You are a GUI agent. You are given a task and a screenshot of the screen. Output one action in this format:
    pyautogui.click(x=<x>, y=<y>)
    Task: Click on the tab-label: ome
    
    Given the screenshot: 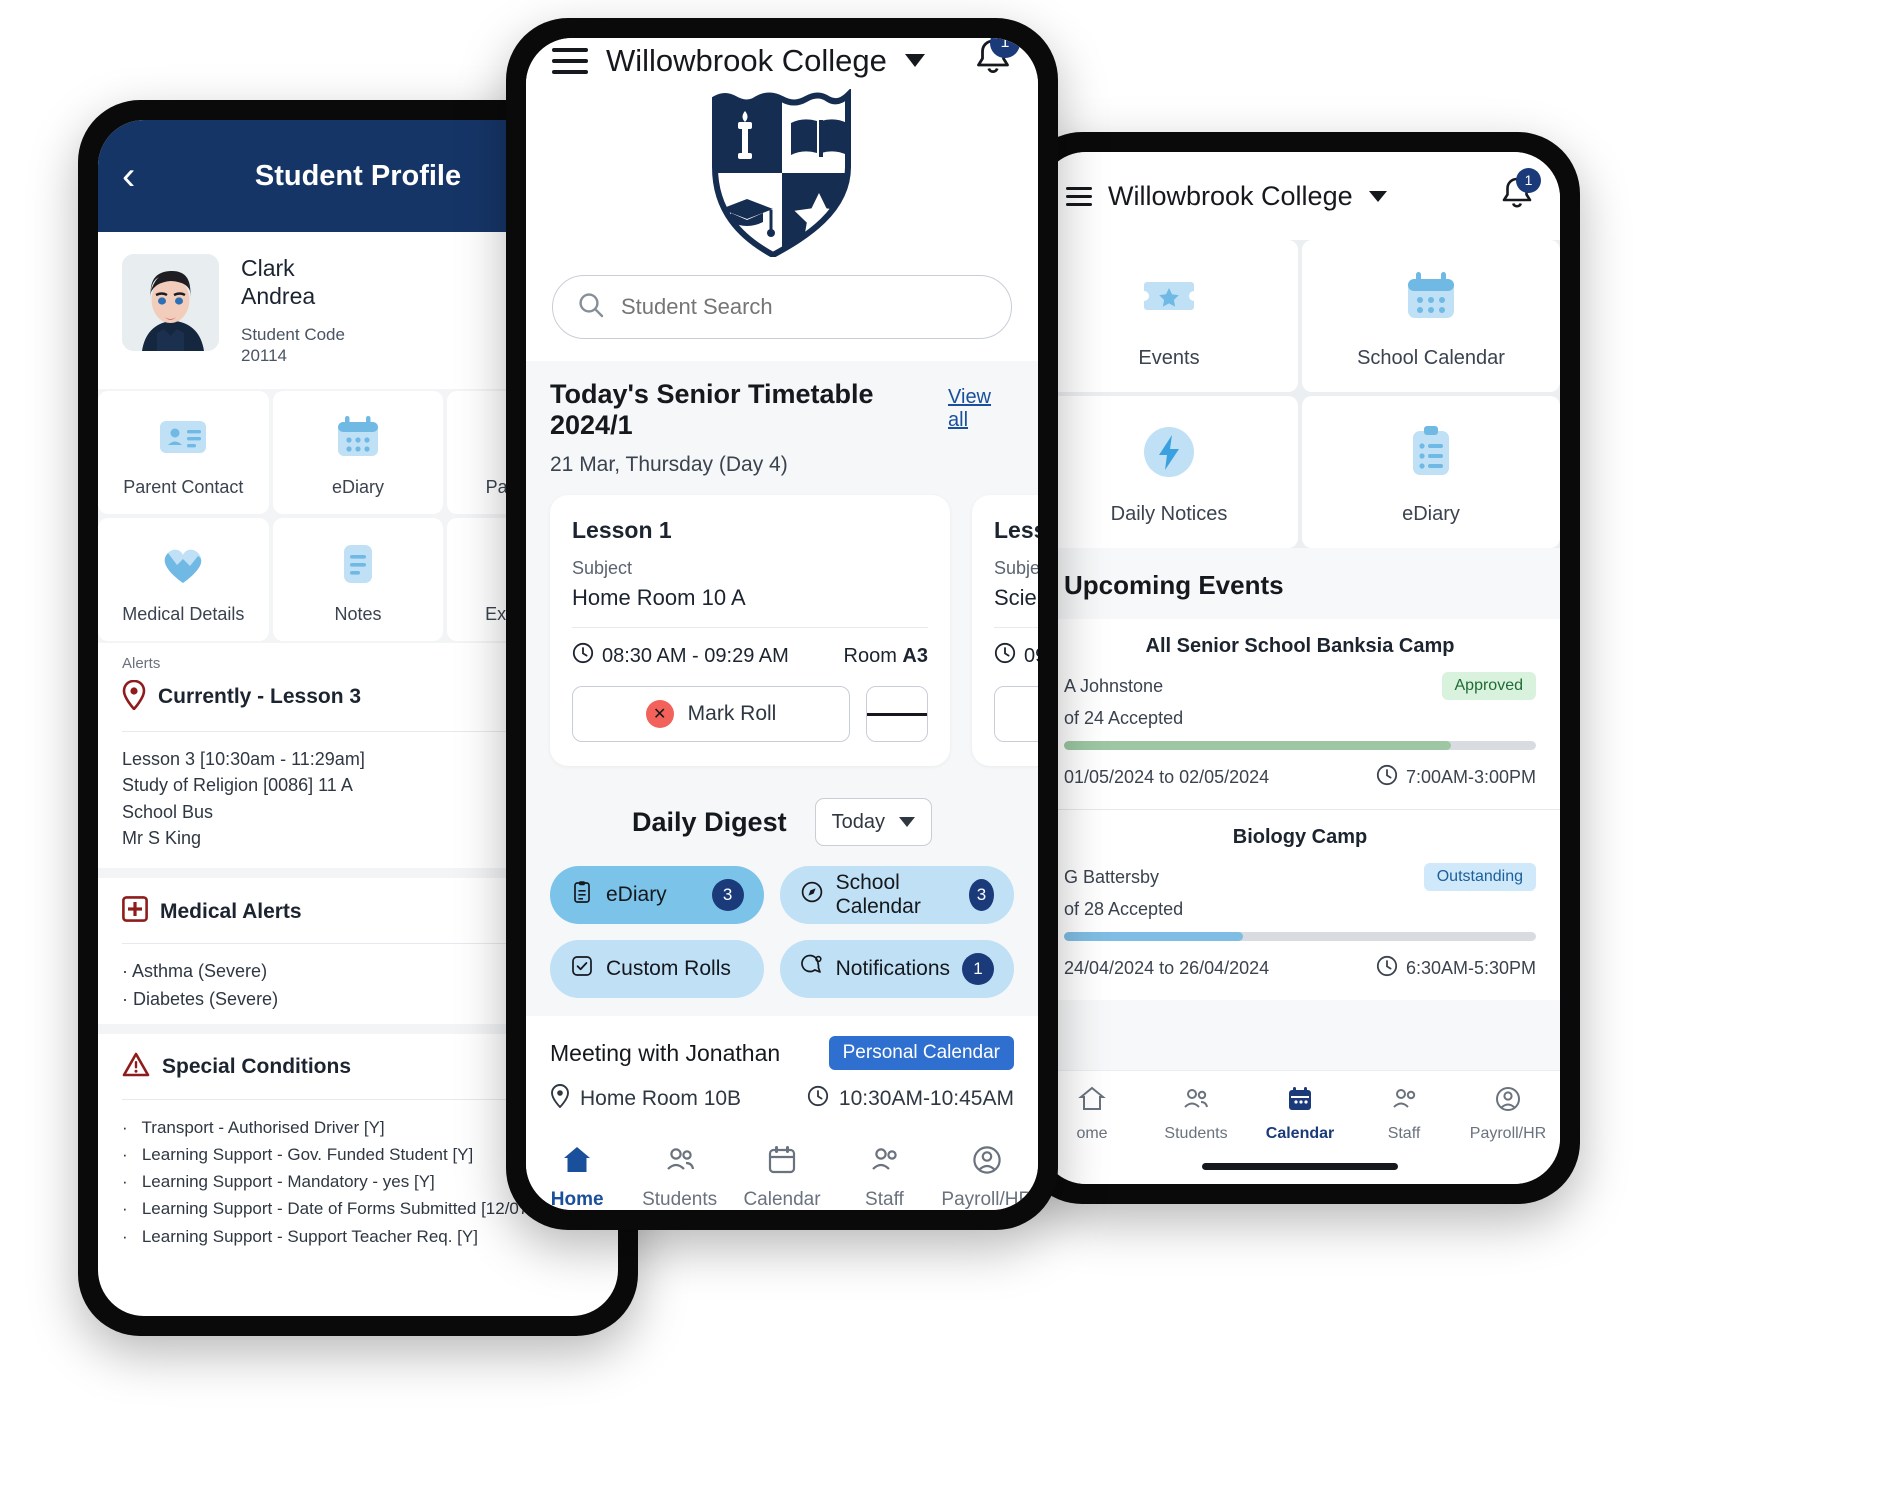 What is the action you would take?
    pyautogui.click(x=1092, y=1133)
    